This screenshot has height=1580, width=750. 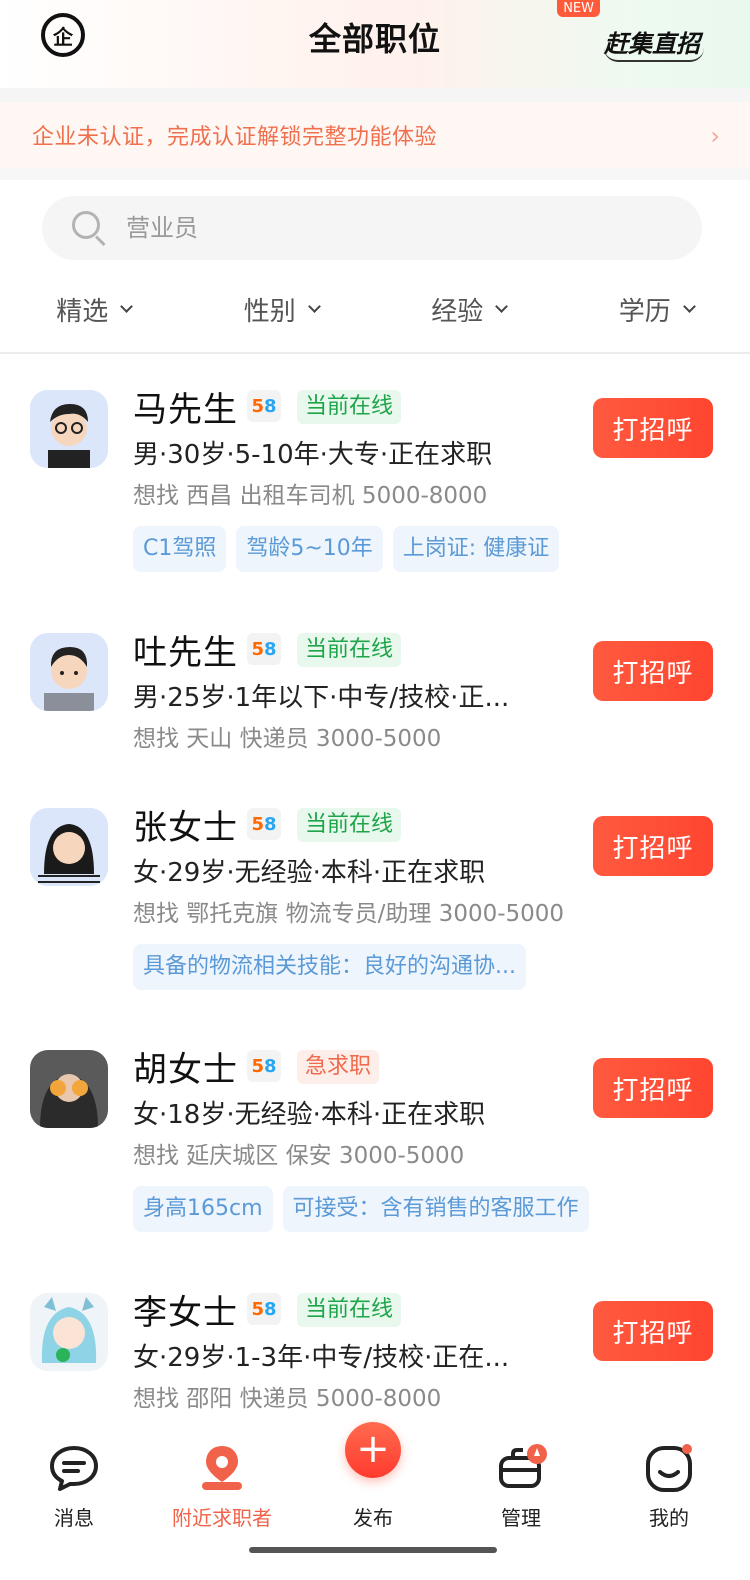 I want to click on candidate-info: 女·18岁·无经验·本科·正在求职, so click(x=309, y=1115).